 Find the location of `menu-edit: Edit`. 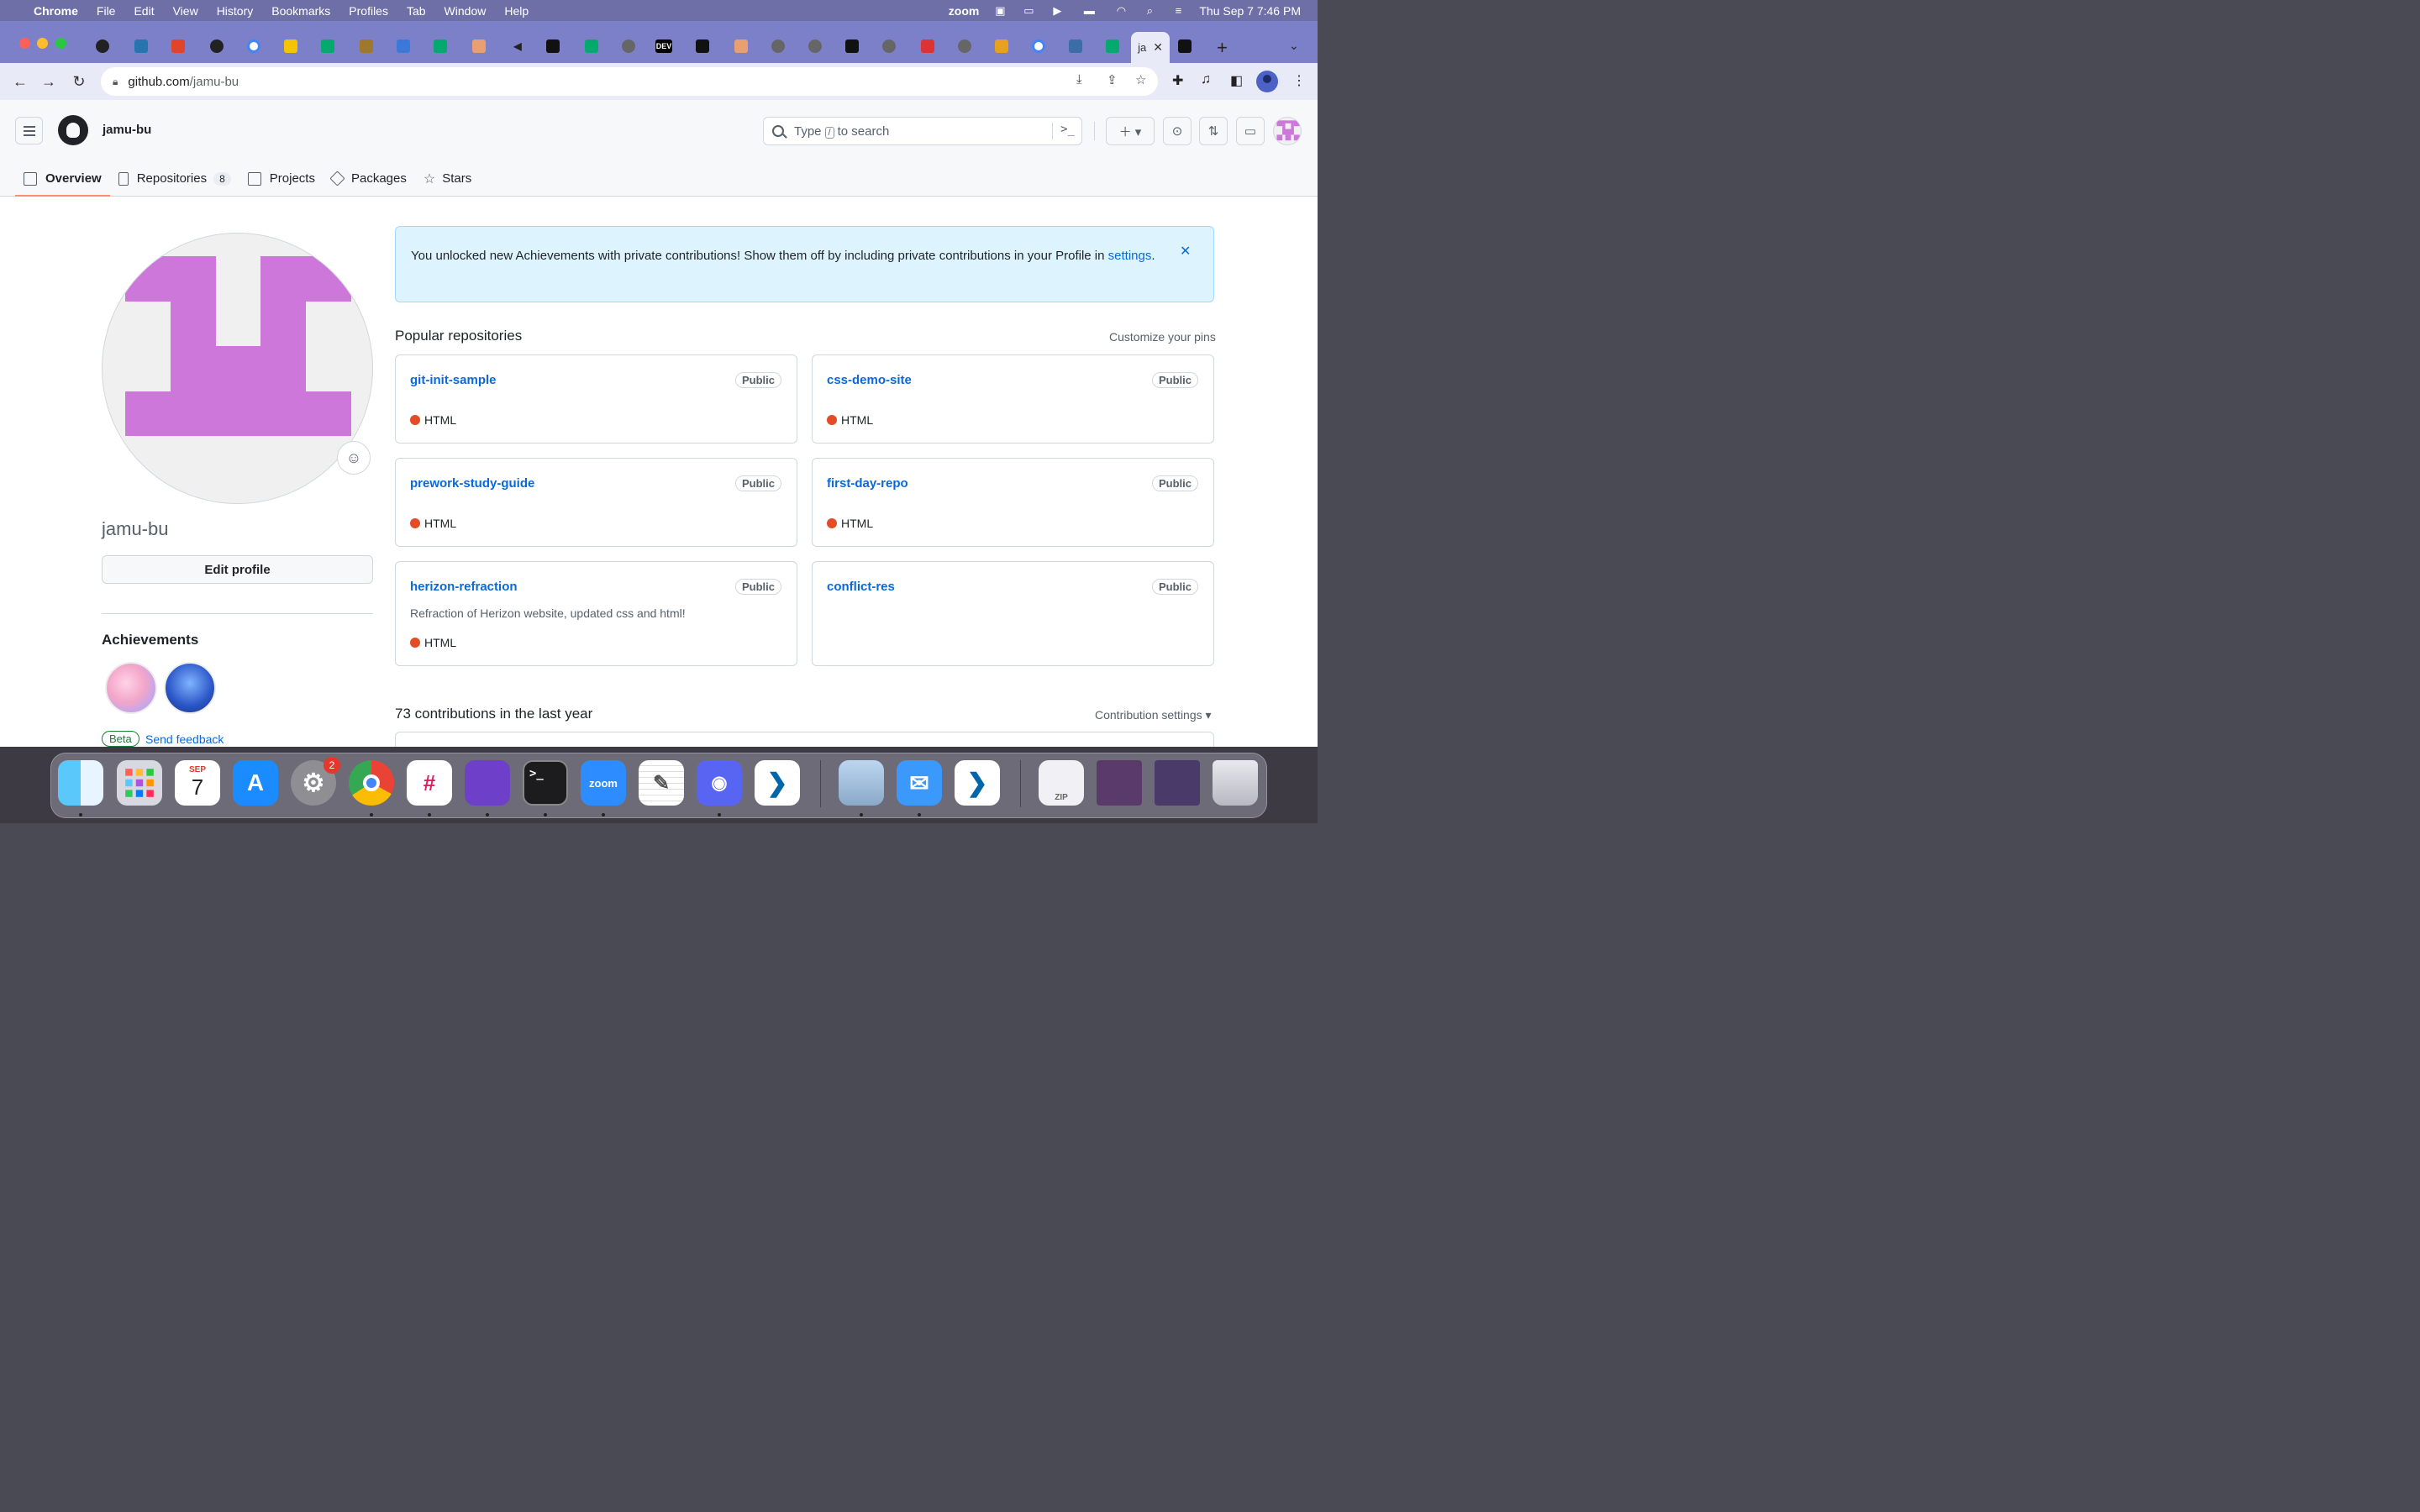

menu-edit: Edit is located at coordinates (144, 11).